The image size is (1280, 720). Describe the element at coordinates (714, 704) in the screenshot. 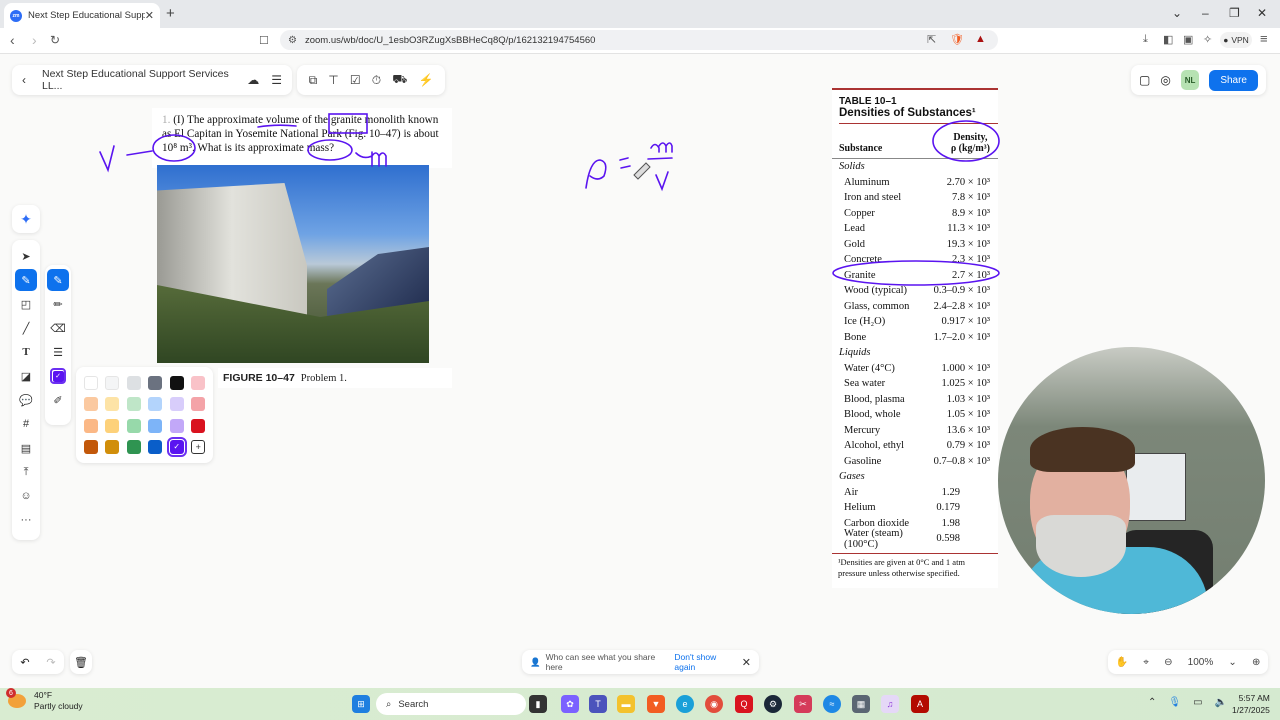

I see `chrome-icon: ◉` at that location.